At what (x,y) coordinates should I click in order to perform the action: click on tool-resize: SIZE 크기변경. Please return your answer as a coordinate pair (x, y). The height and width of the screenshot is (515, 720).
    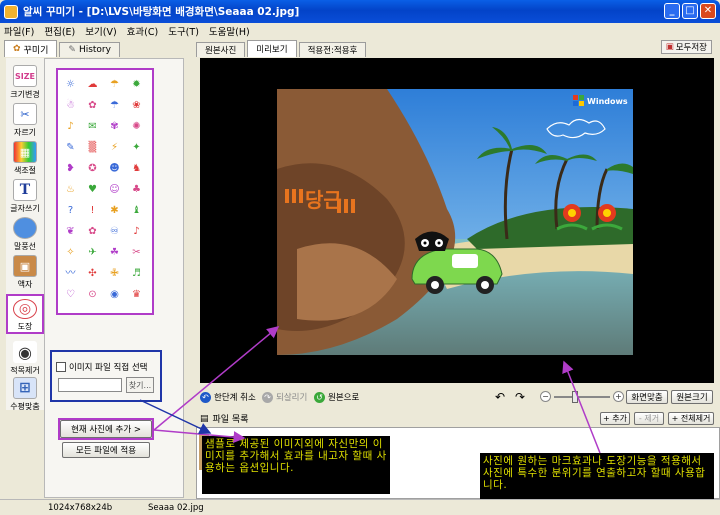
    Looking at the image, I should click on (25, 83).